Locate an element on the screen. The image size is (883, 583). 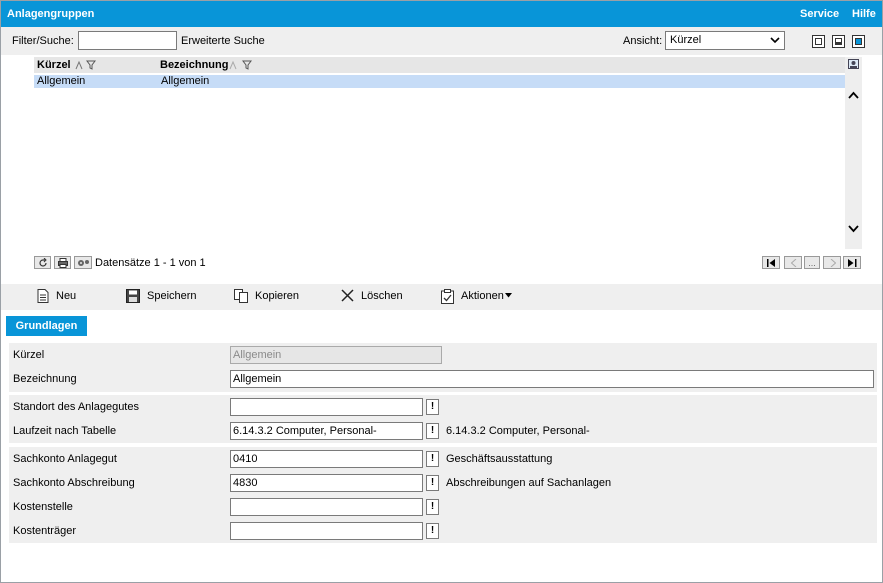
sachkonto-anlagegut-description: Geschäftsausstattung is located at coordinates (499, 459).